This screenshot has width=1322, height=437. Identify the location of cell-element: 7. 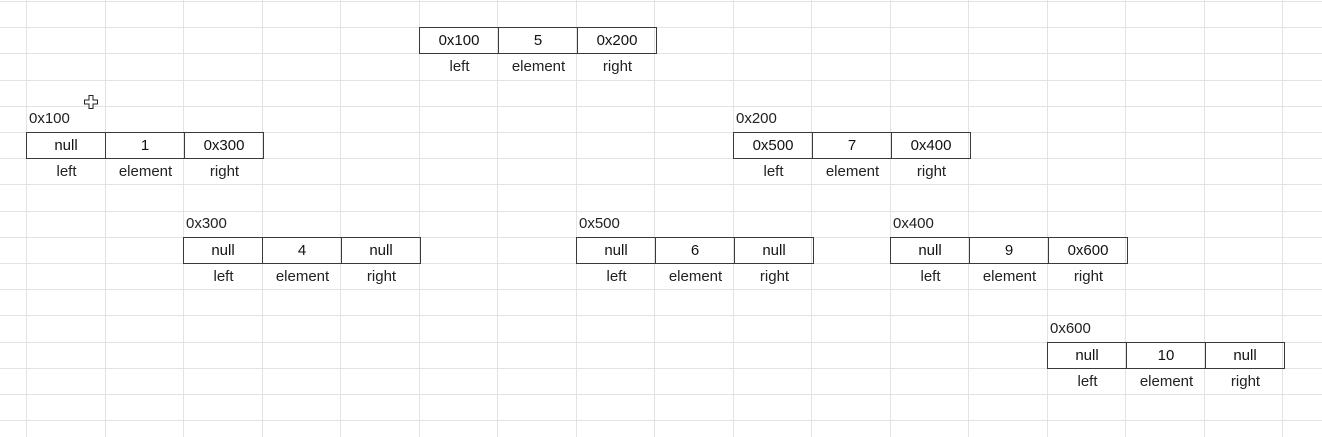
(852, 146).